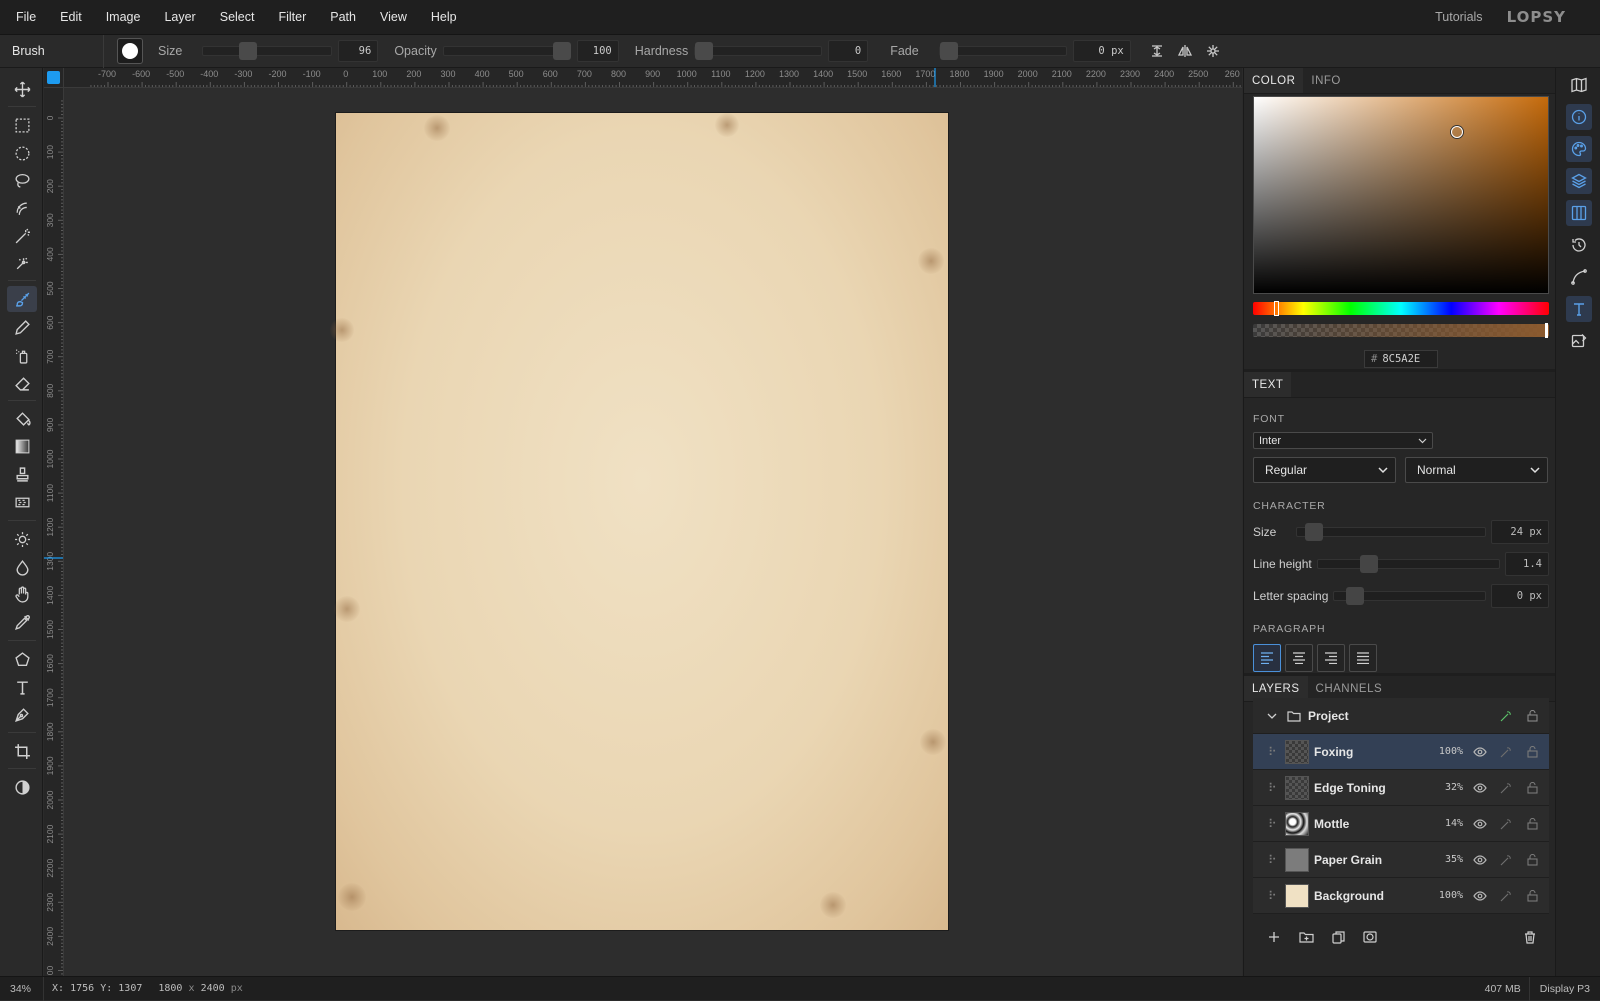  I want to click on fade-value: 0 px, so click(1101, 51).